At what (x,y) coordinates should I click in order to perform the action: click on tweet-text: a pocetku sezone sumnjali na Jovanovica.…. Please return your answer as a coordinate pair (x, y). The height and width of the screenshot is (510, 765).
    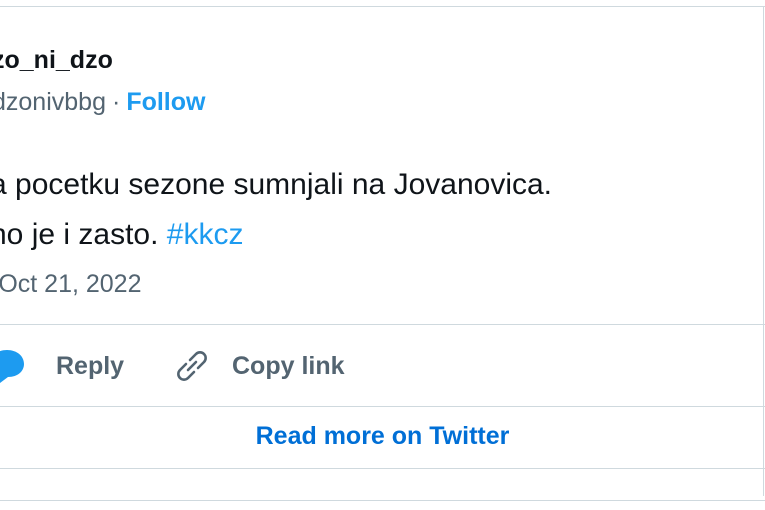
    Looking at the image, I should click on (276, 210).